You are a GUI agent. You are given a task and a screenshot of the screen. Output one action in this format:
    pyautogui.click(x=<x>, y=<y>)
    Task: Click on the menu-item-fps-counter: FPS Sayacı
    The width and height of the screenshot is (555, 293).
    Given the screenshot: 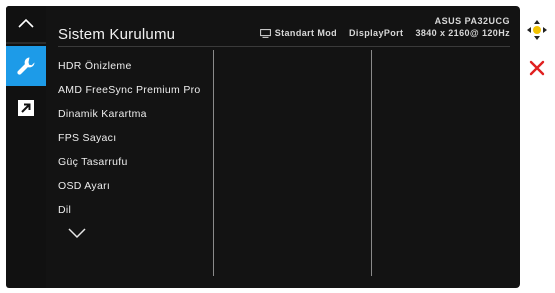 What is the action you would take?
    pyautogui.click(x=135, y=138)
    